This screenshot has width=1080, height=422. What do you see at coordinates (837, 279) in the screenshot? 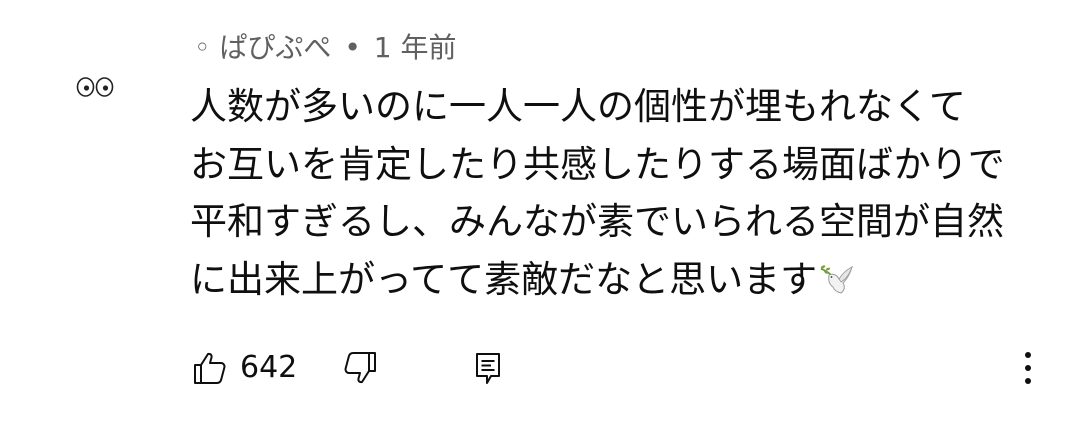
I see `dove-icon` at bounding box center [837, 279].